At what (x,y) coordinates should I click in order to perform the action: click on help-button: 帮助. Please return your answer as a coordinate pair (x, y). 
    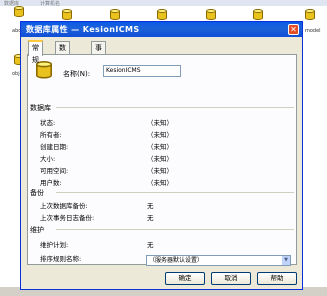
    Looking at the image, I should click on (277, 278).